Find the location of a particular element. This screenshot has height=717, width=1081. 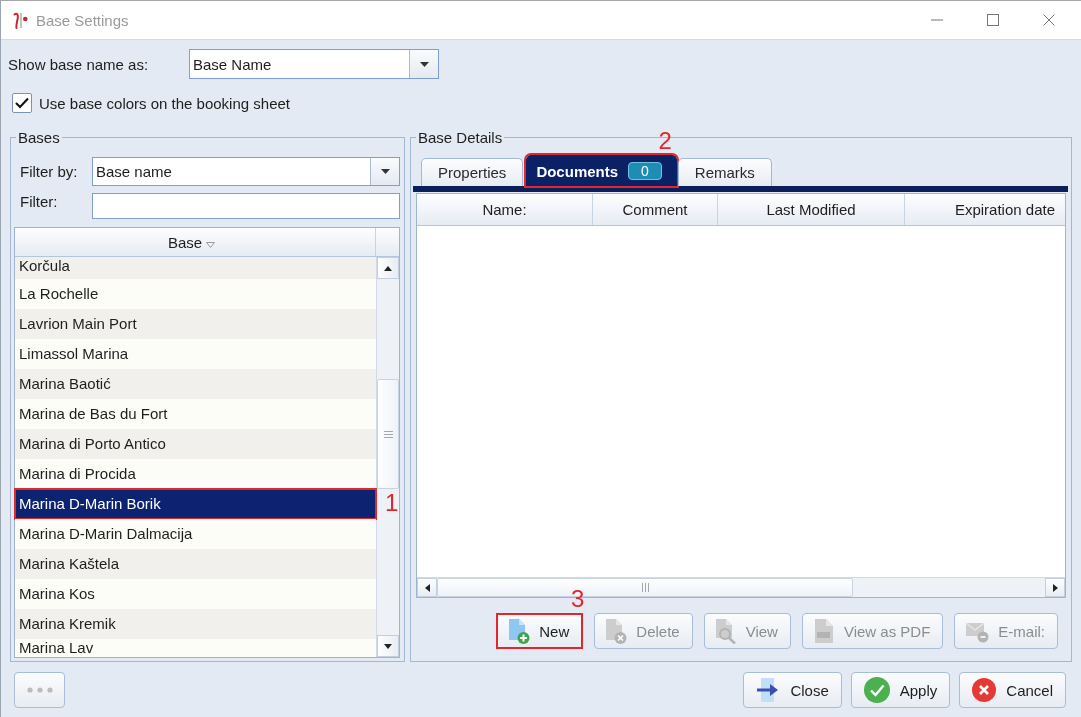

new-document-icon is located at coordinates (519, 631).